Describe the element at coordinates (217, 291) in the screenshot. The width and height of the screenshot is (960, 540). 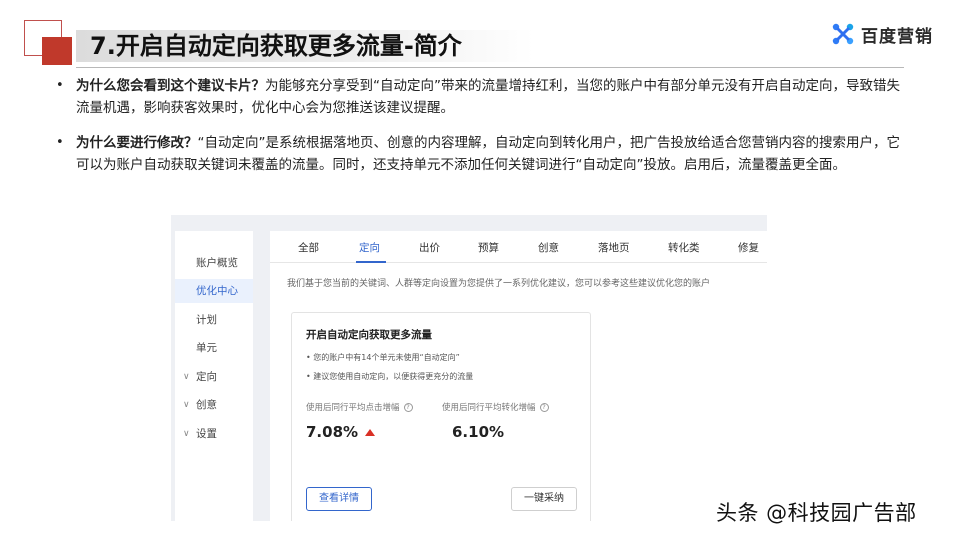
I see `sidebar-item-label: 优化中心` at that location.